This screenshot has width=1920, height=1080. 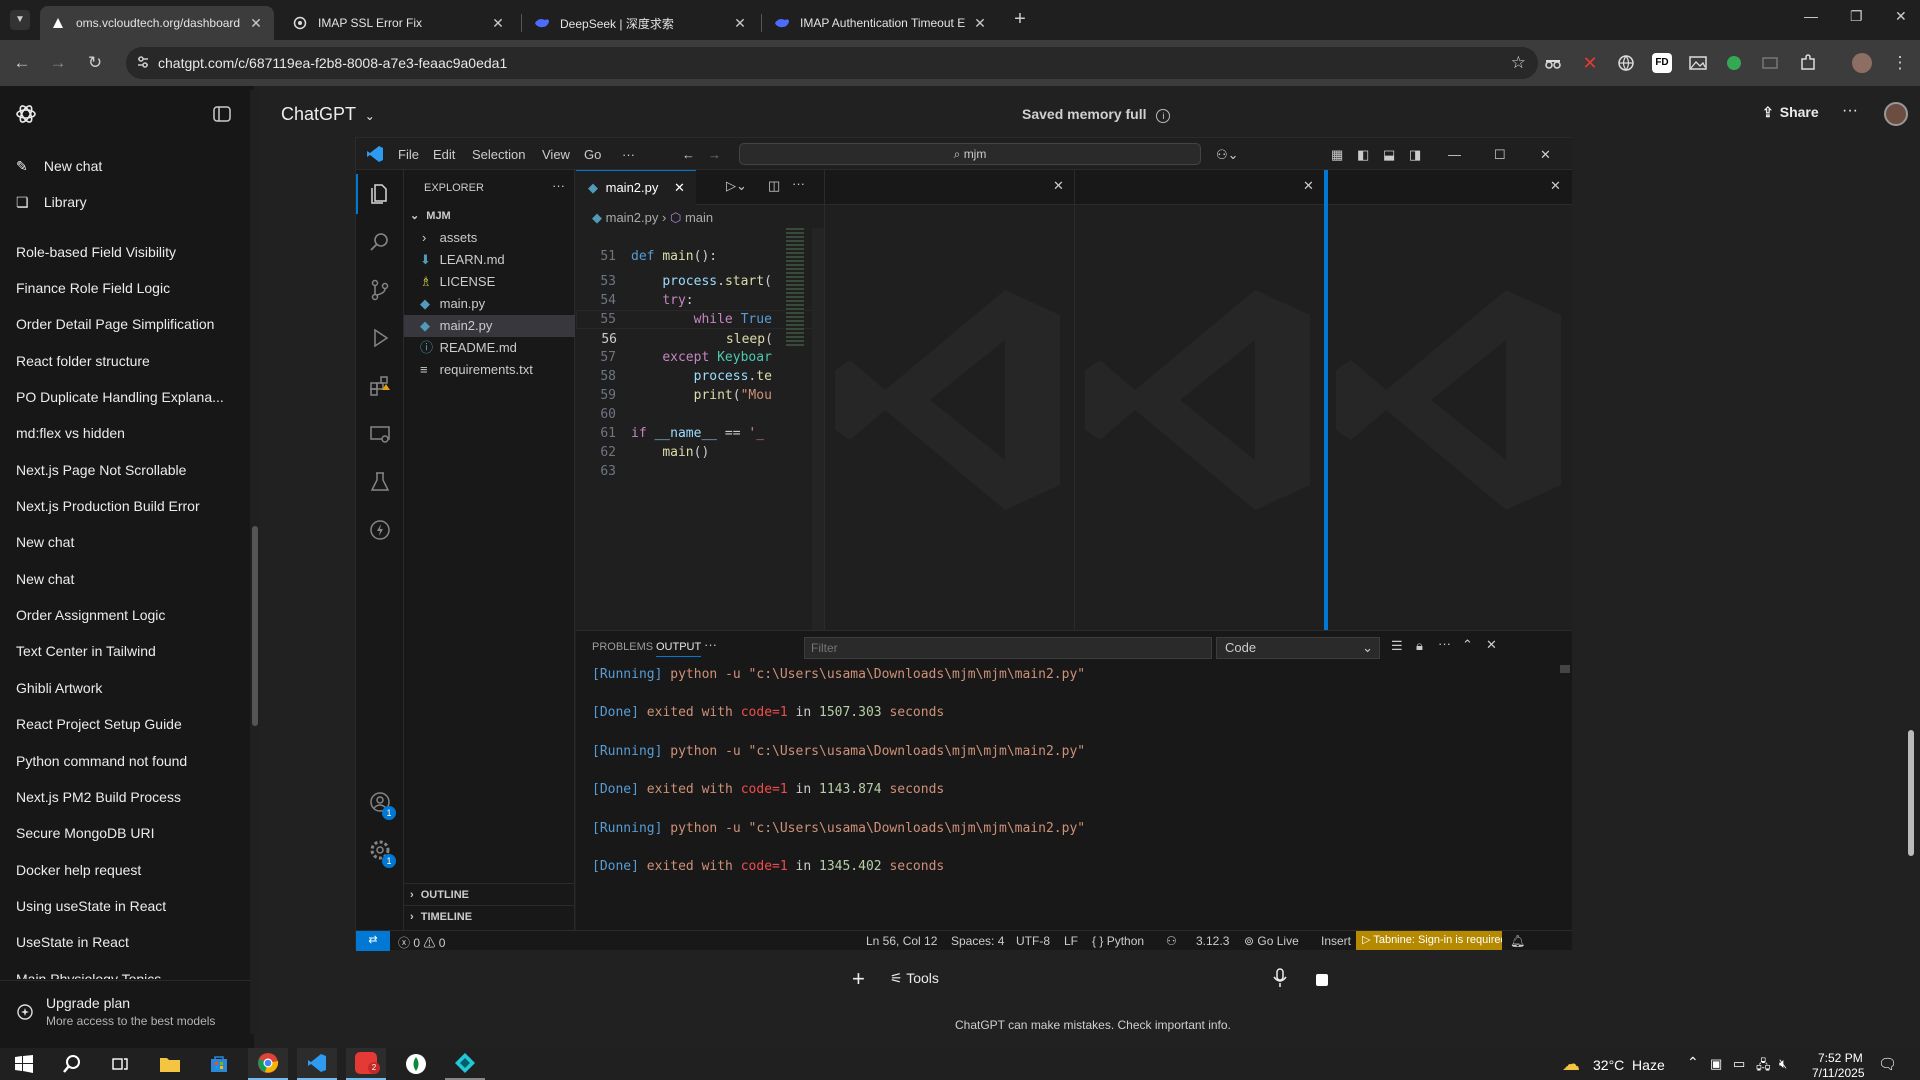 What do you see at coordinates (736, 186) in the screenshot?
I see `run-python-icon: ▷⌄` at bounding box center [736, 186].